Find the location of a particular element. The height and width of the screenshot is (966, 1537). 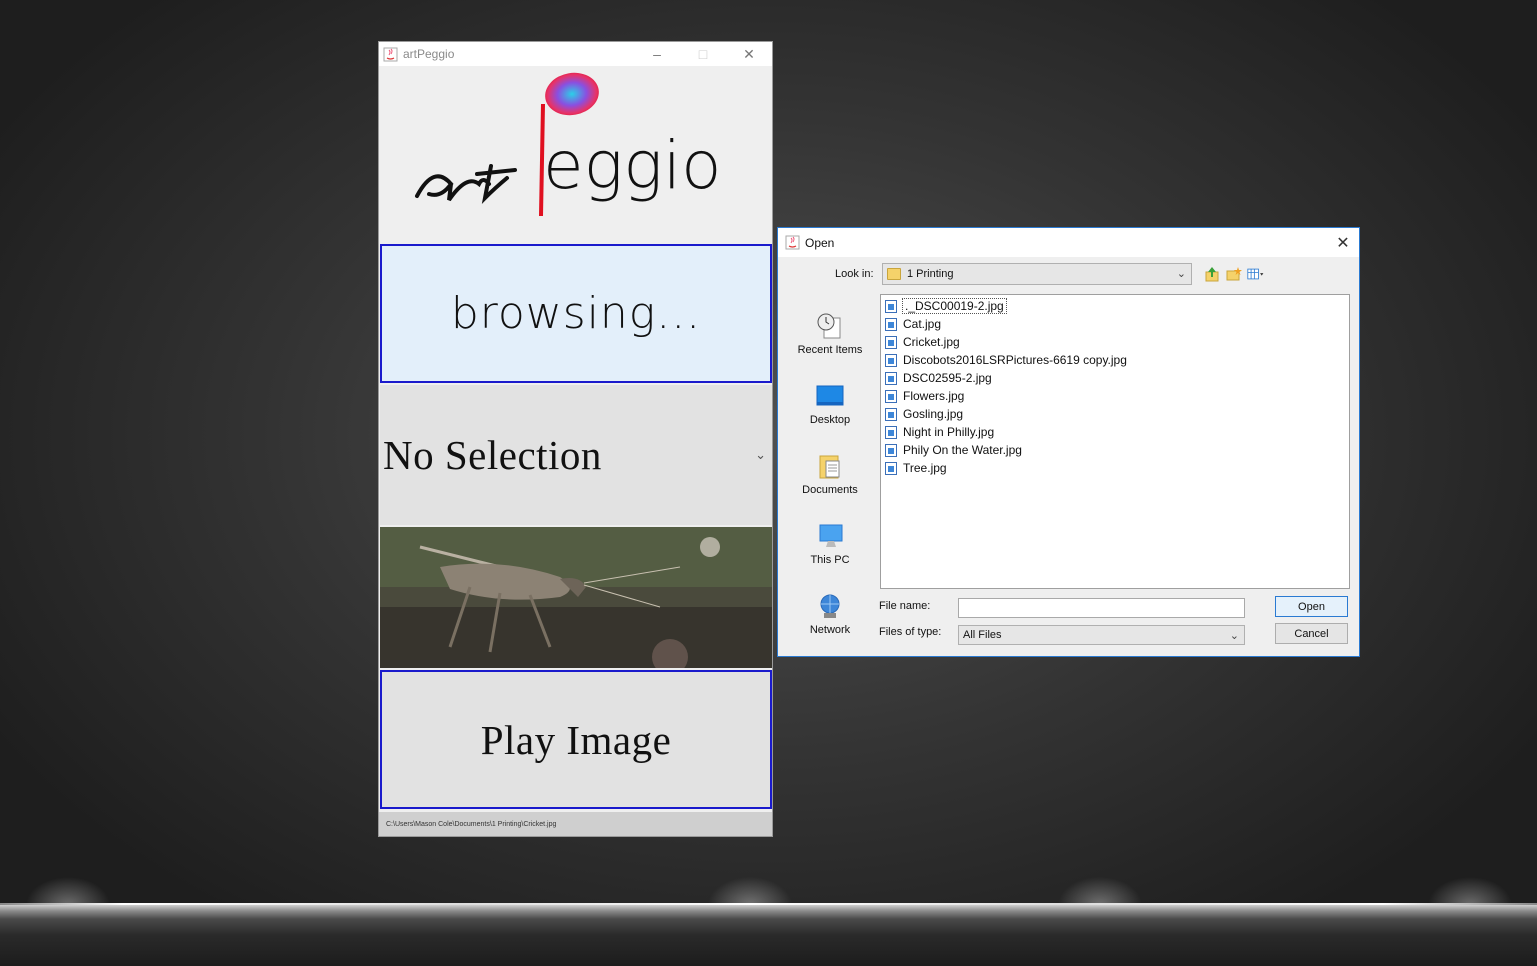

app-titlebar: artPeggio – □ ✕ is located at coordinates (575, 54).